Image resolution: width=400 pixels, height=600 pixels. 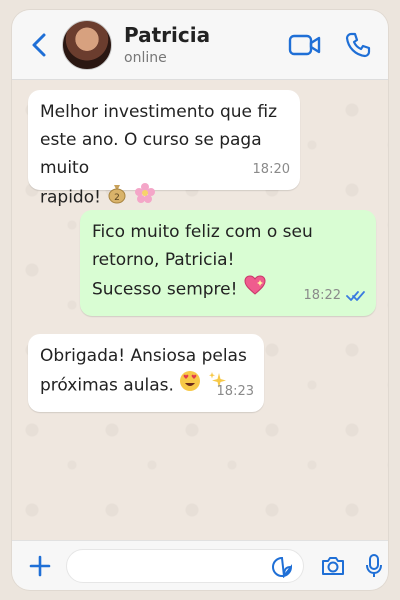 I want to click on microphone-icon, so click(x=374, y=565).